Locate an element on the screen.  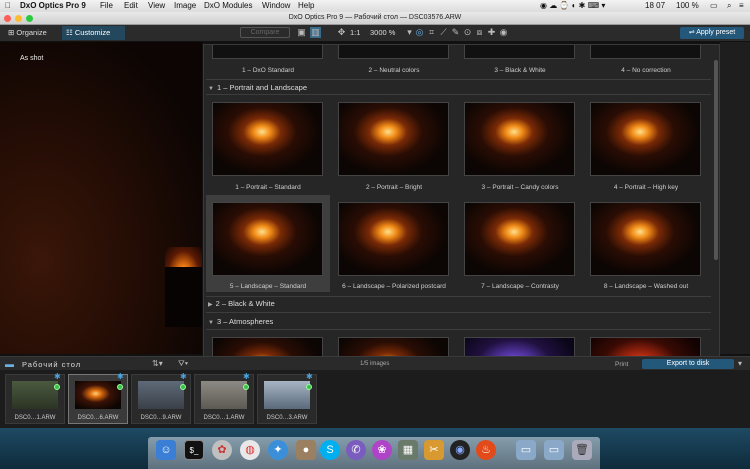
section-portrait-landscape: ▼ 1 – Portrait and Landscape is located at coordinates (257, 87).